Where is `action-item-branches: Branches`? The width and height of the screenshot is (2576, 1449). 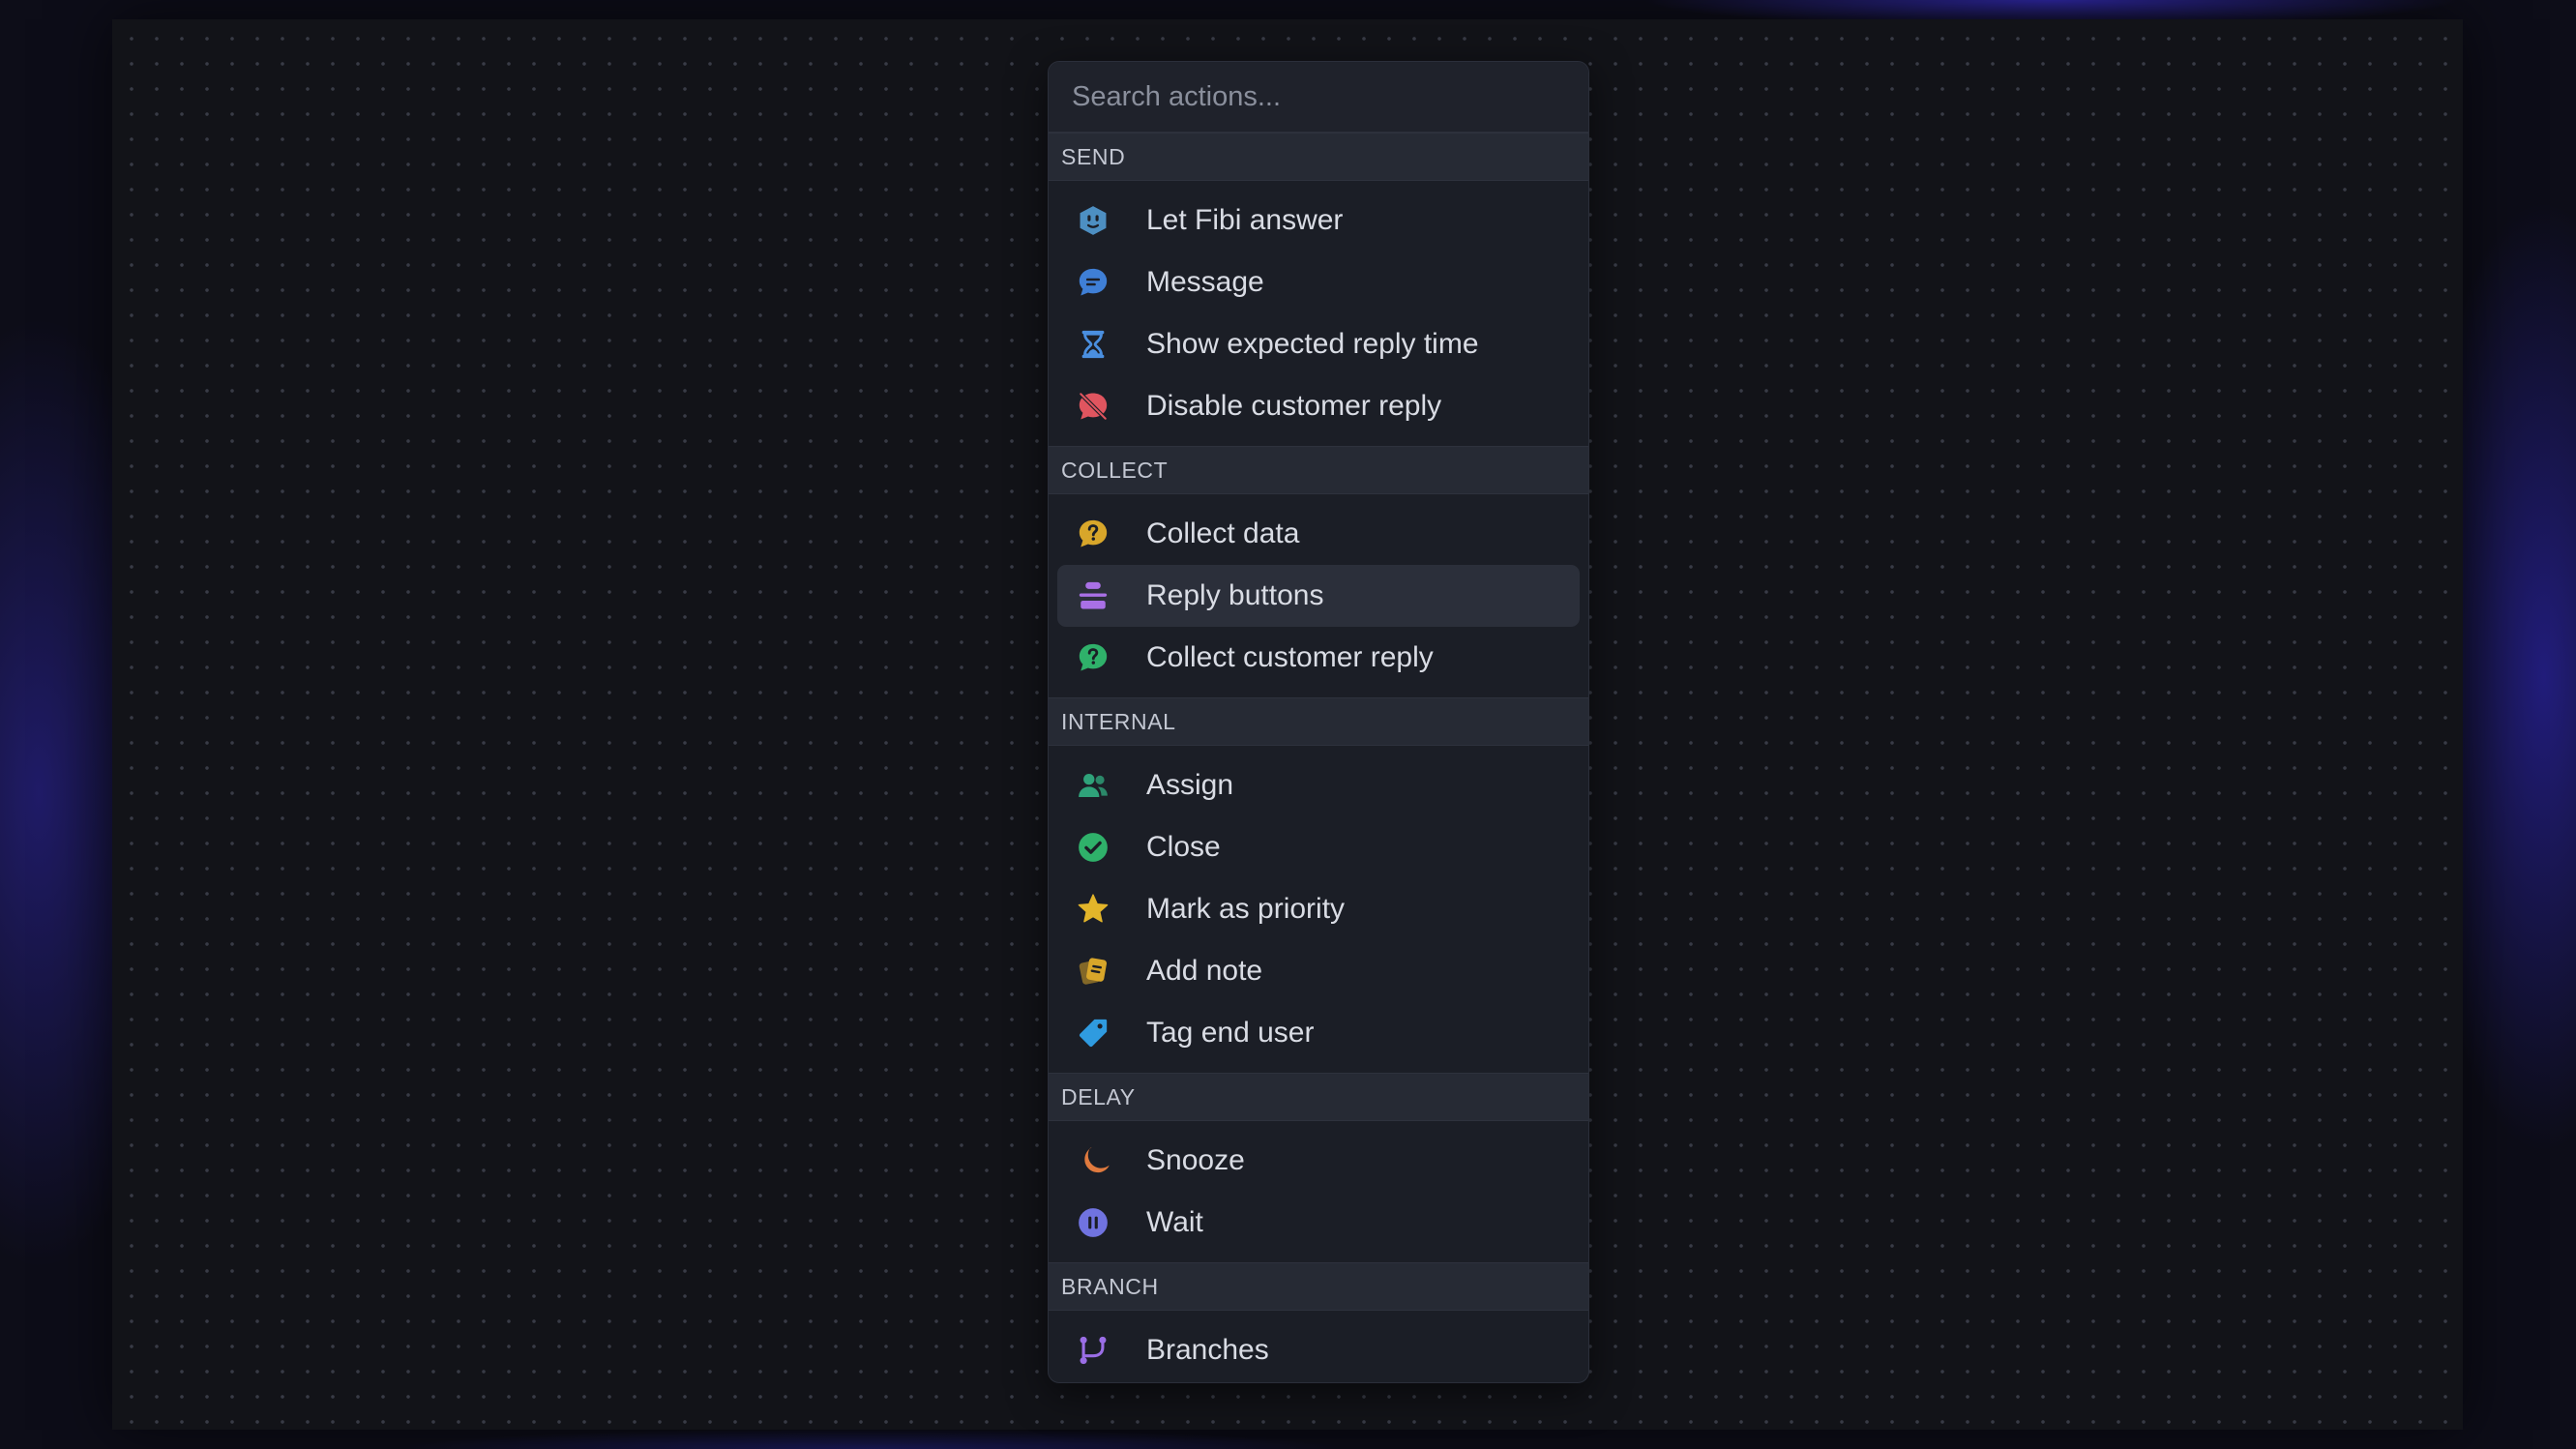 action-item-branches: Branches is located at coordinates (1318, 1350).